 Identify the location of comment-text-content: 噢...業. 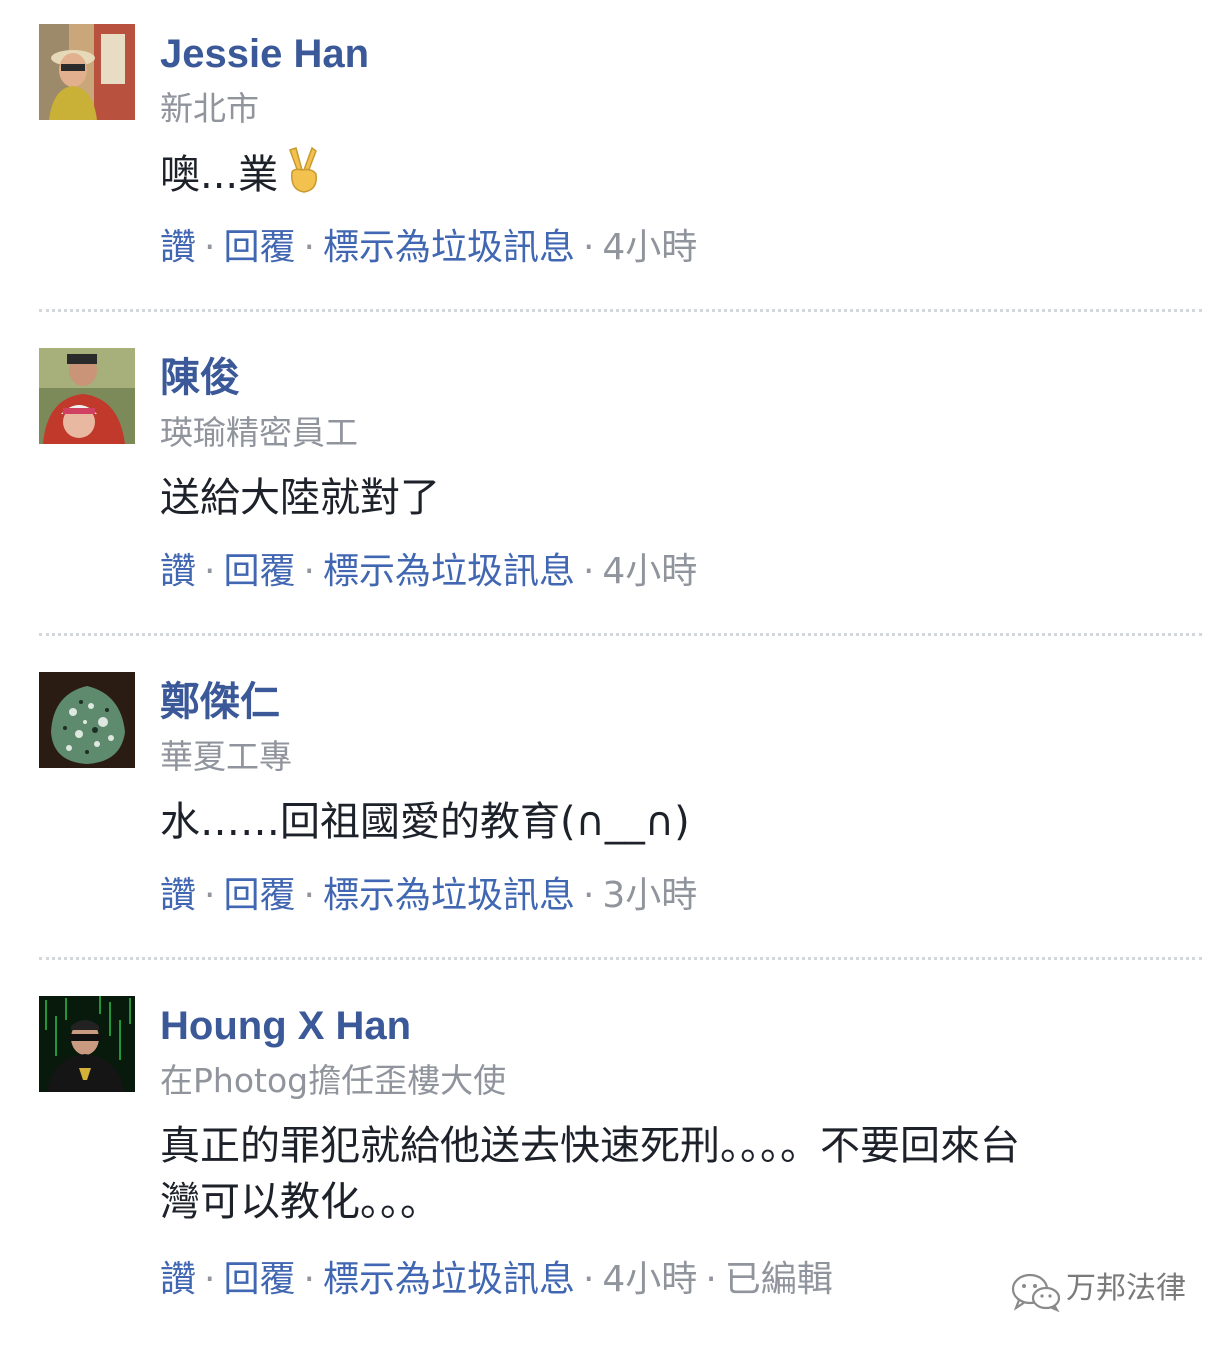
(219, 175).